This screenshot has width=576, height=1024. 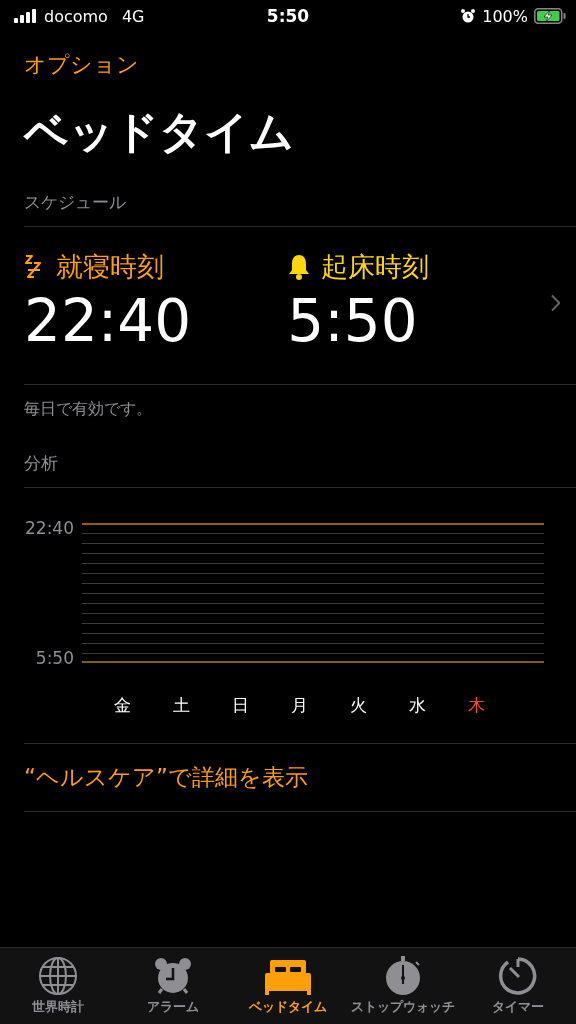 I want to click on bell-icon, so click(x=299, y=266).